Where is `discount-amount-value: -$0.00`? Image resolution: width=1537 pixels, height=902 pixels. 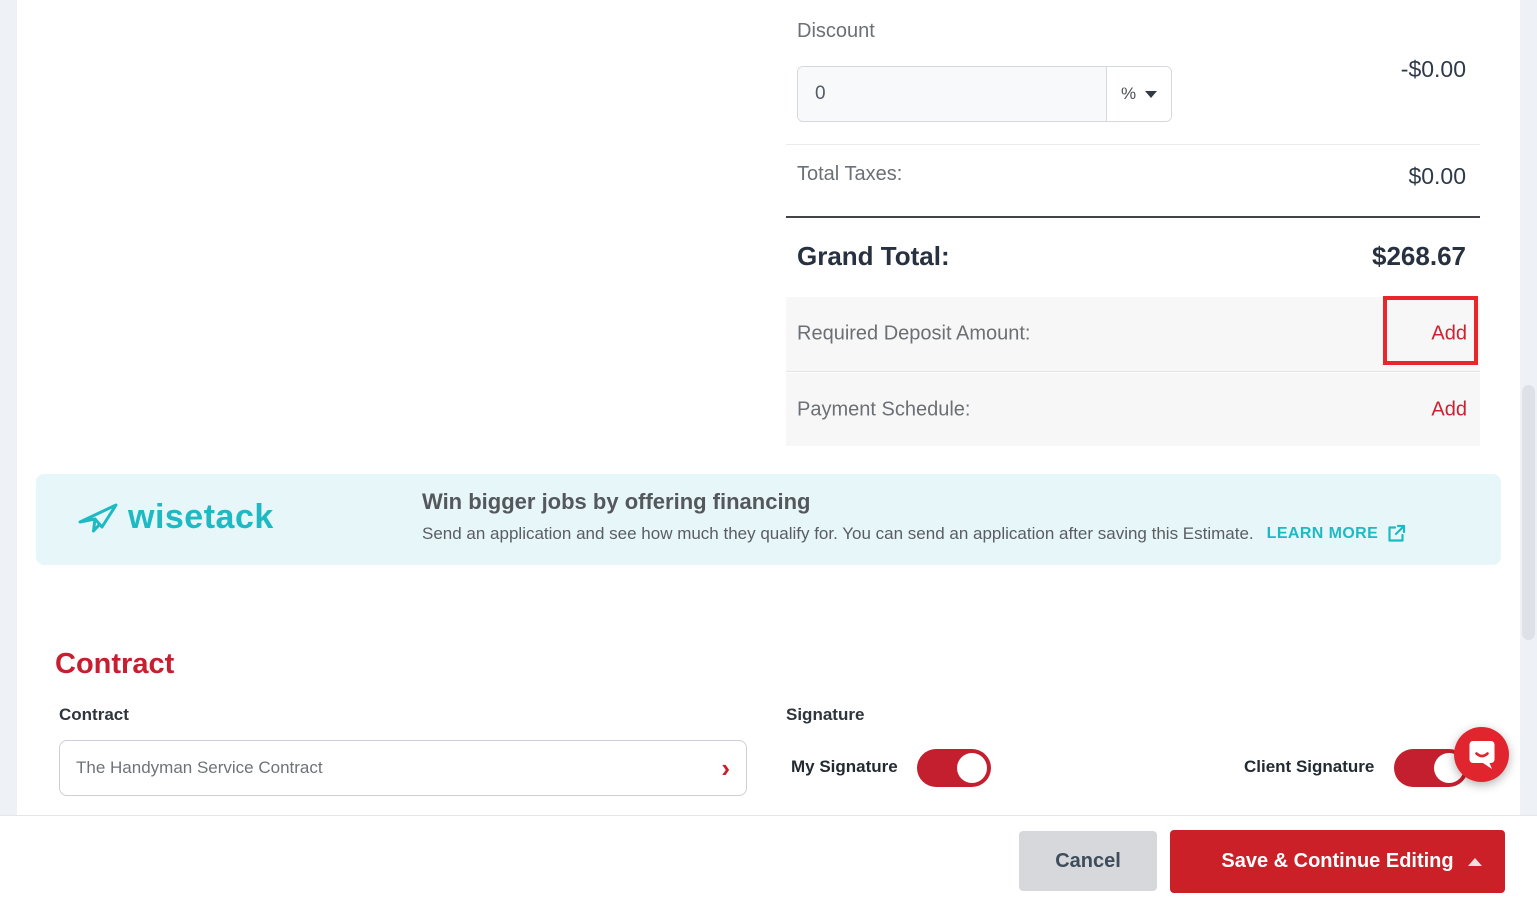 discount-amount-value: -$0.00 is located at coordinates (1433, 69).